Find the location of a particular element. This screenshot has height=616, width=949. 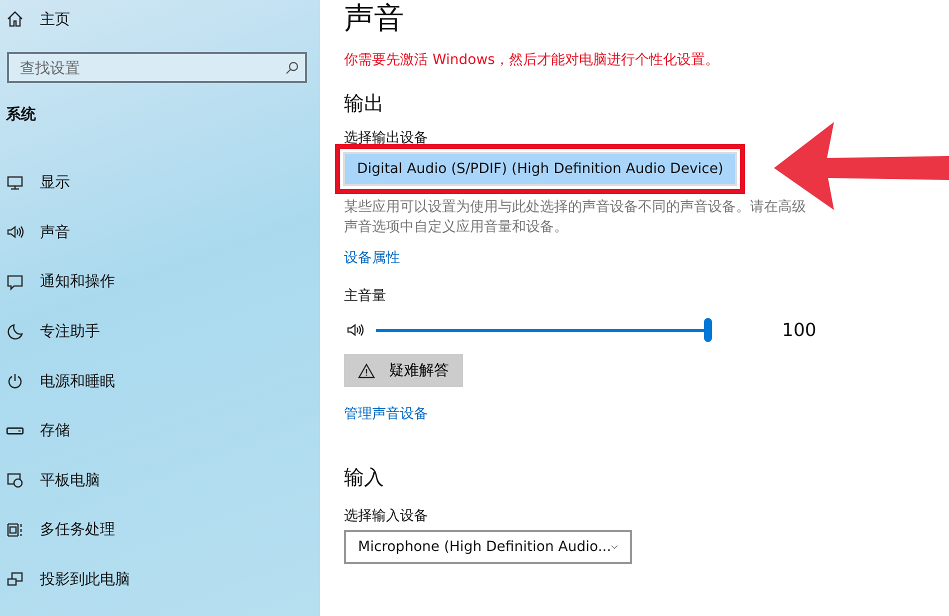

sidebar-item: 多任务处理 is located at coordinates (160, 530).